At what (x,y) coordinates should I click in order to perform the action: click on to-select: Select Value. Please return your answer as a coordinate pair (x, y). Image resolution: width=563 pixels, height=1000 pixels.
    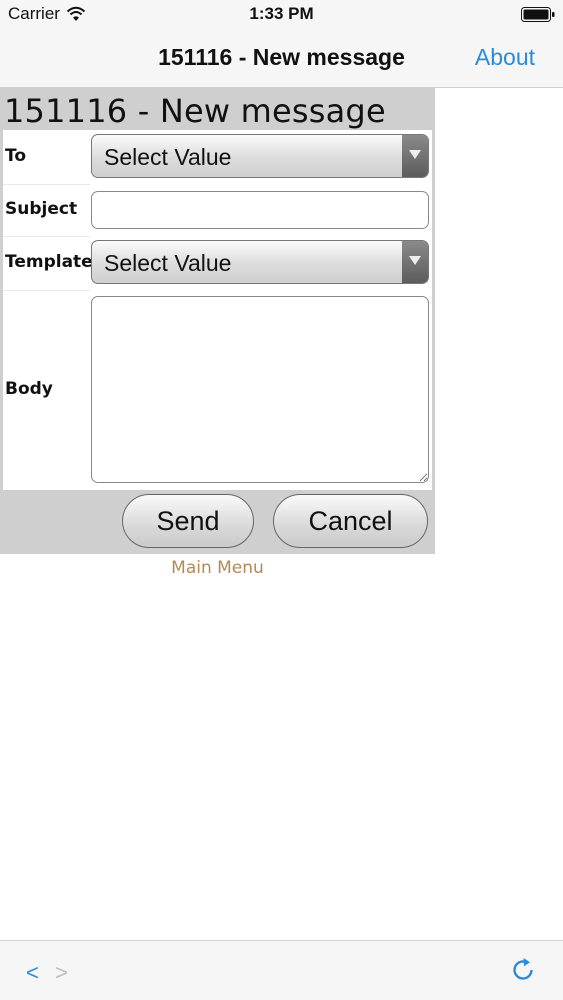
    Looking at the image, I should click on (260, 156).